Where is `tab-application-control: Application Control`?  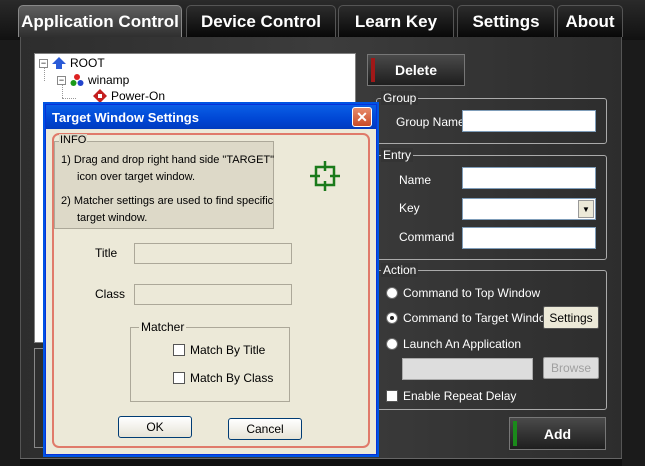 tab-application-control: Application Control is located at coordinates (100, 21).